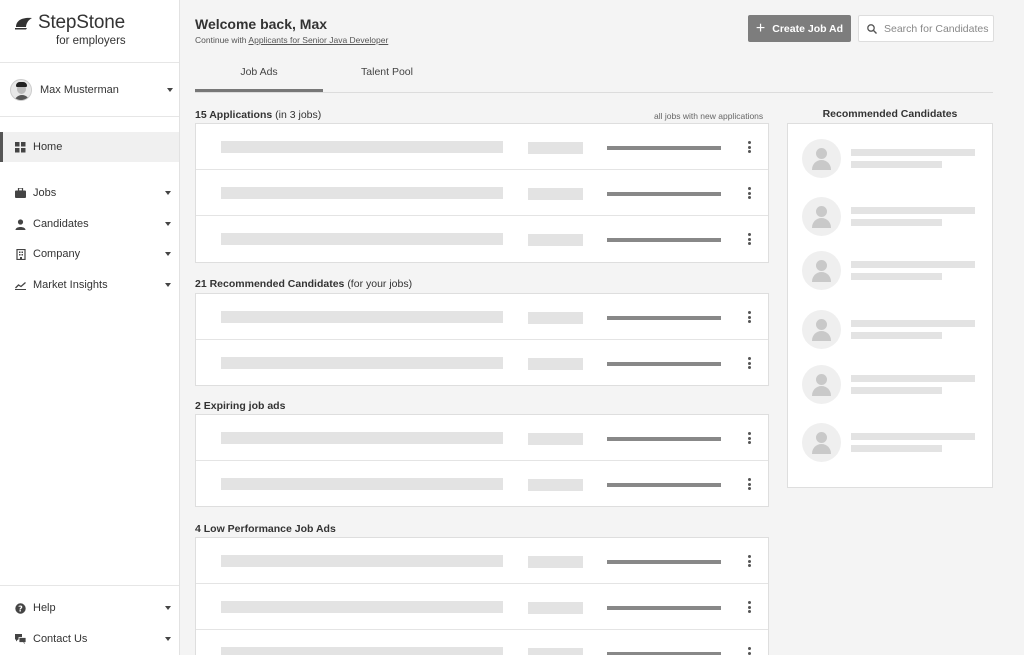 This screenshot has height=655, width=1024. I want to click on building-icon, so click(20, 254).